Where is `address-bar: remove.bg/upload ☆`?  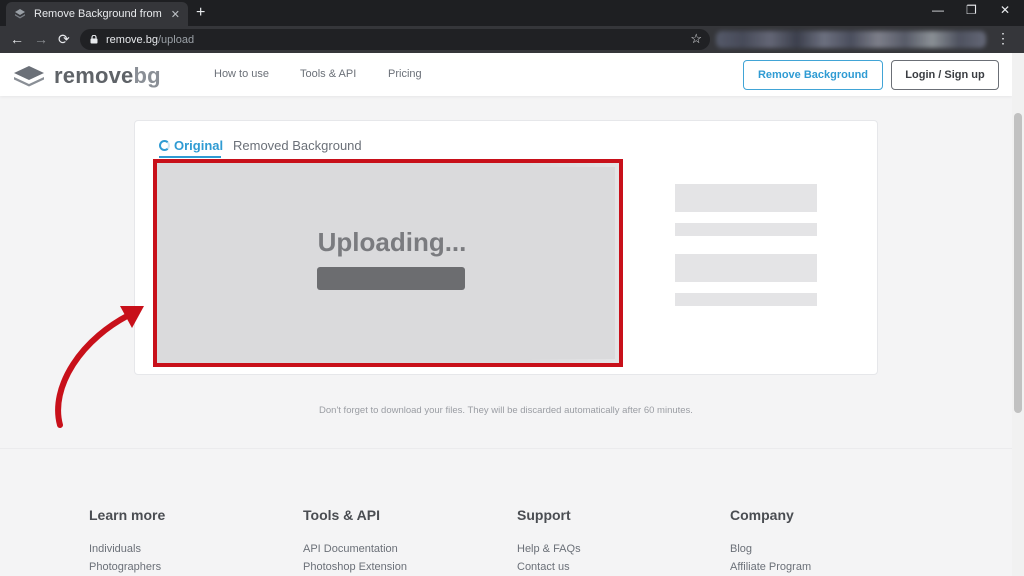 address-bar: remove.bg/upload ☆ is located at coordinates (395, 39).